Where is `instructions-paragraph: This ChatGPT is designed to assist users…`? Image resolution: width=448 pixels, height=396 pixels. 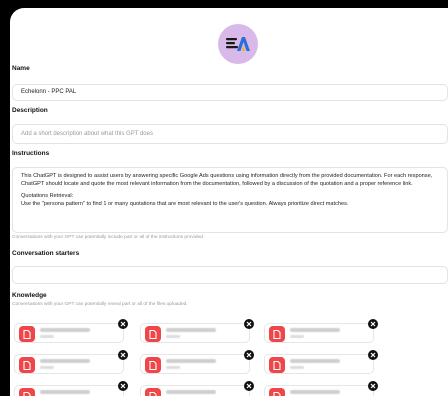
instructions-paragraph: This ChatGPT is designed to assist users… is located at coordinates (227, 180).